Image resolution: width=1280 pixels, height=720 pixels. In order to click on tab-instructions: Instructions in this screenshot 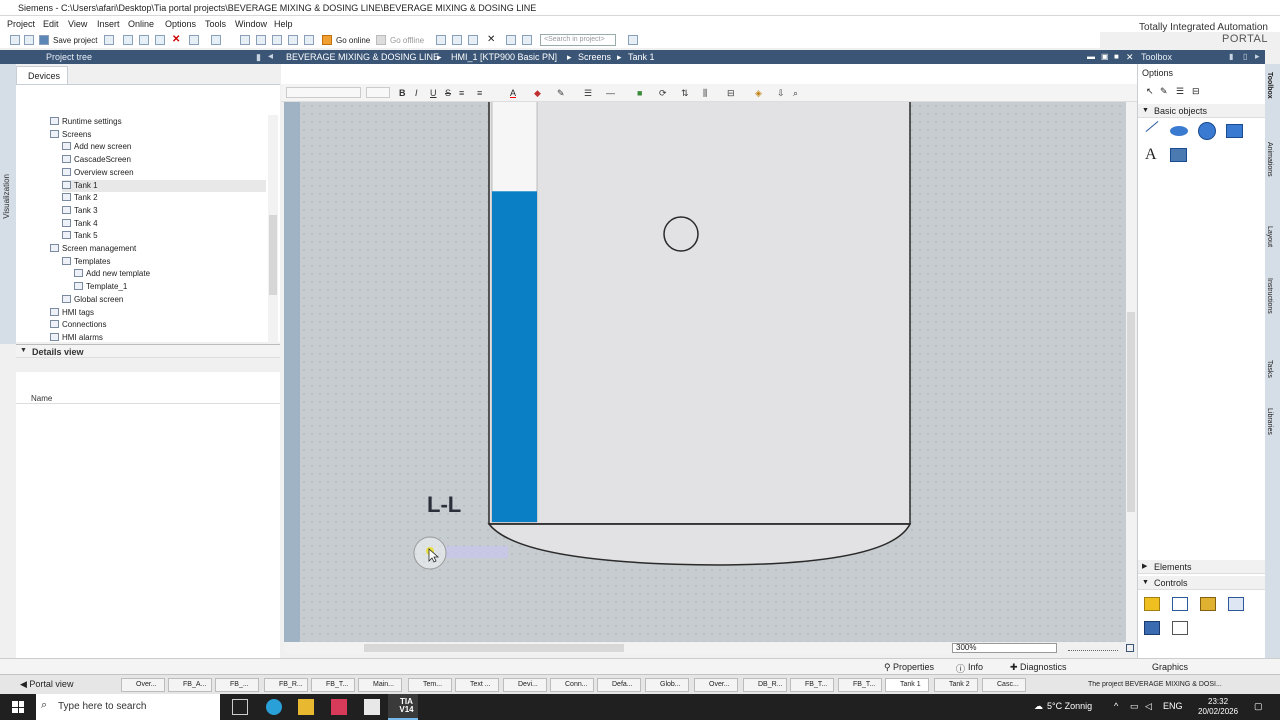, I will do `click(1269, 296)`.